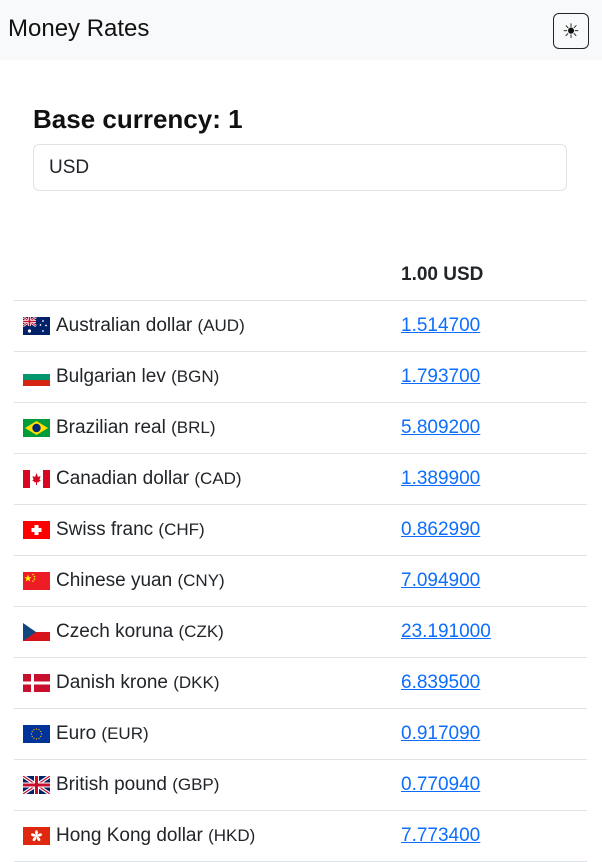  I want to click on rate-link: 1.514700, so click(440, 325).